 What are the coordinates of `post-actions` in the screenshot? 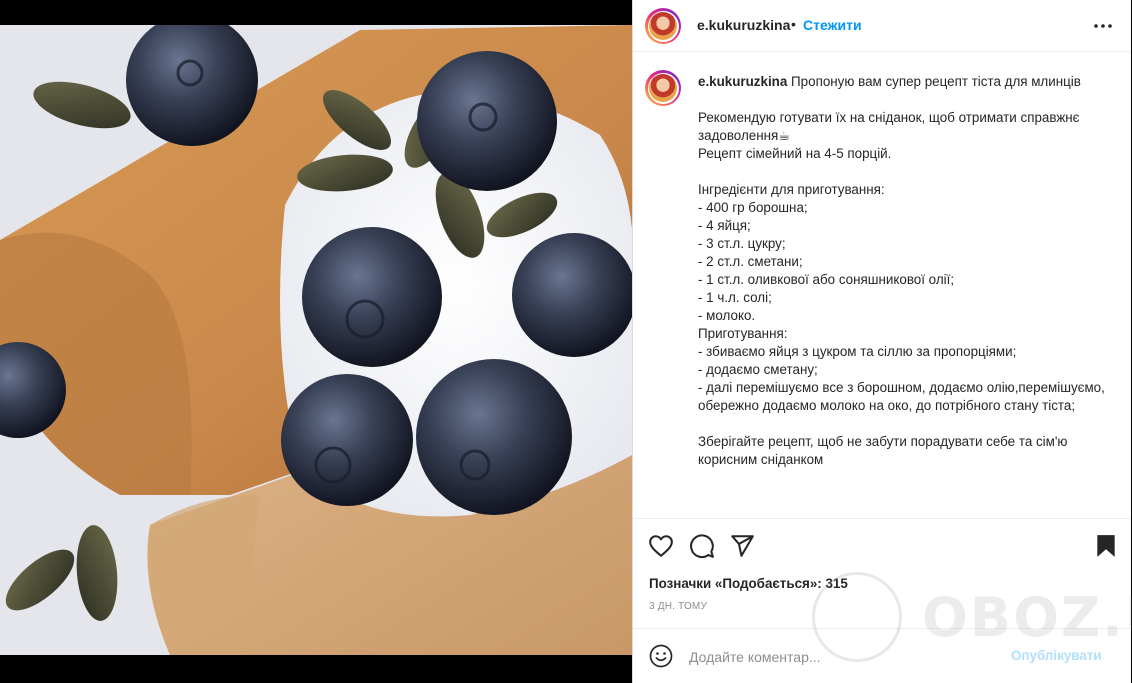 It's located at (882, 541).